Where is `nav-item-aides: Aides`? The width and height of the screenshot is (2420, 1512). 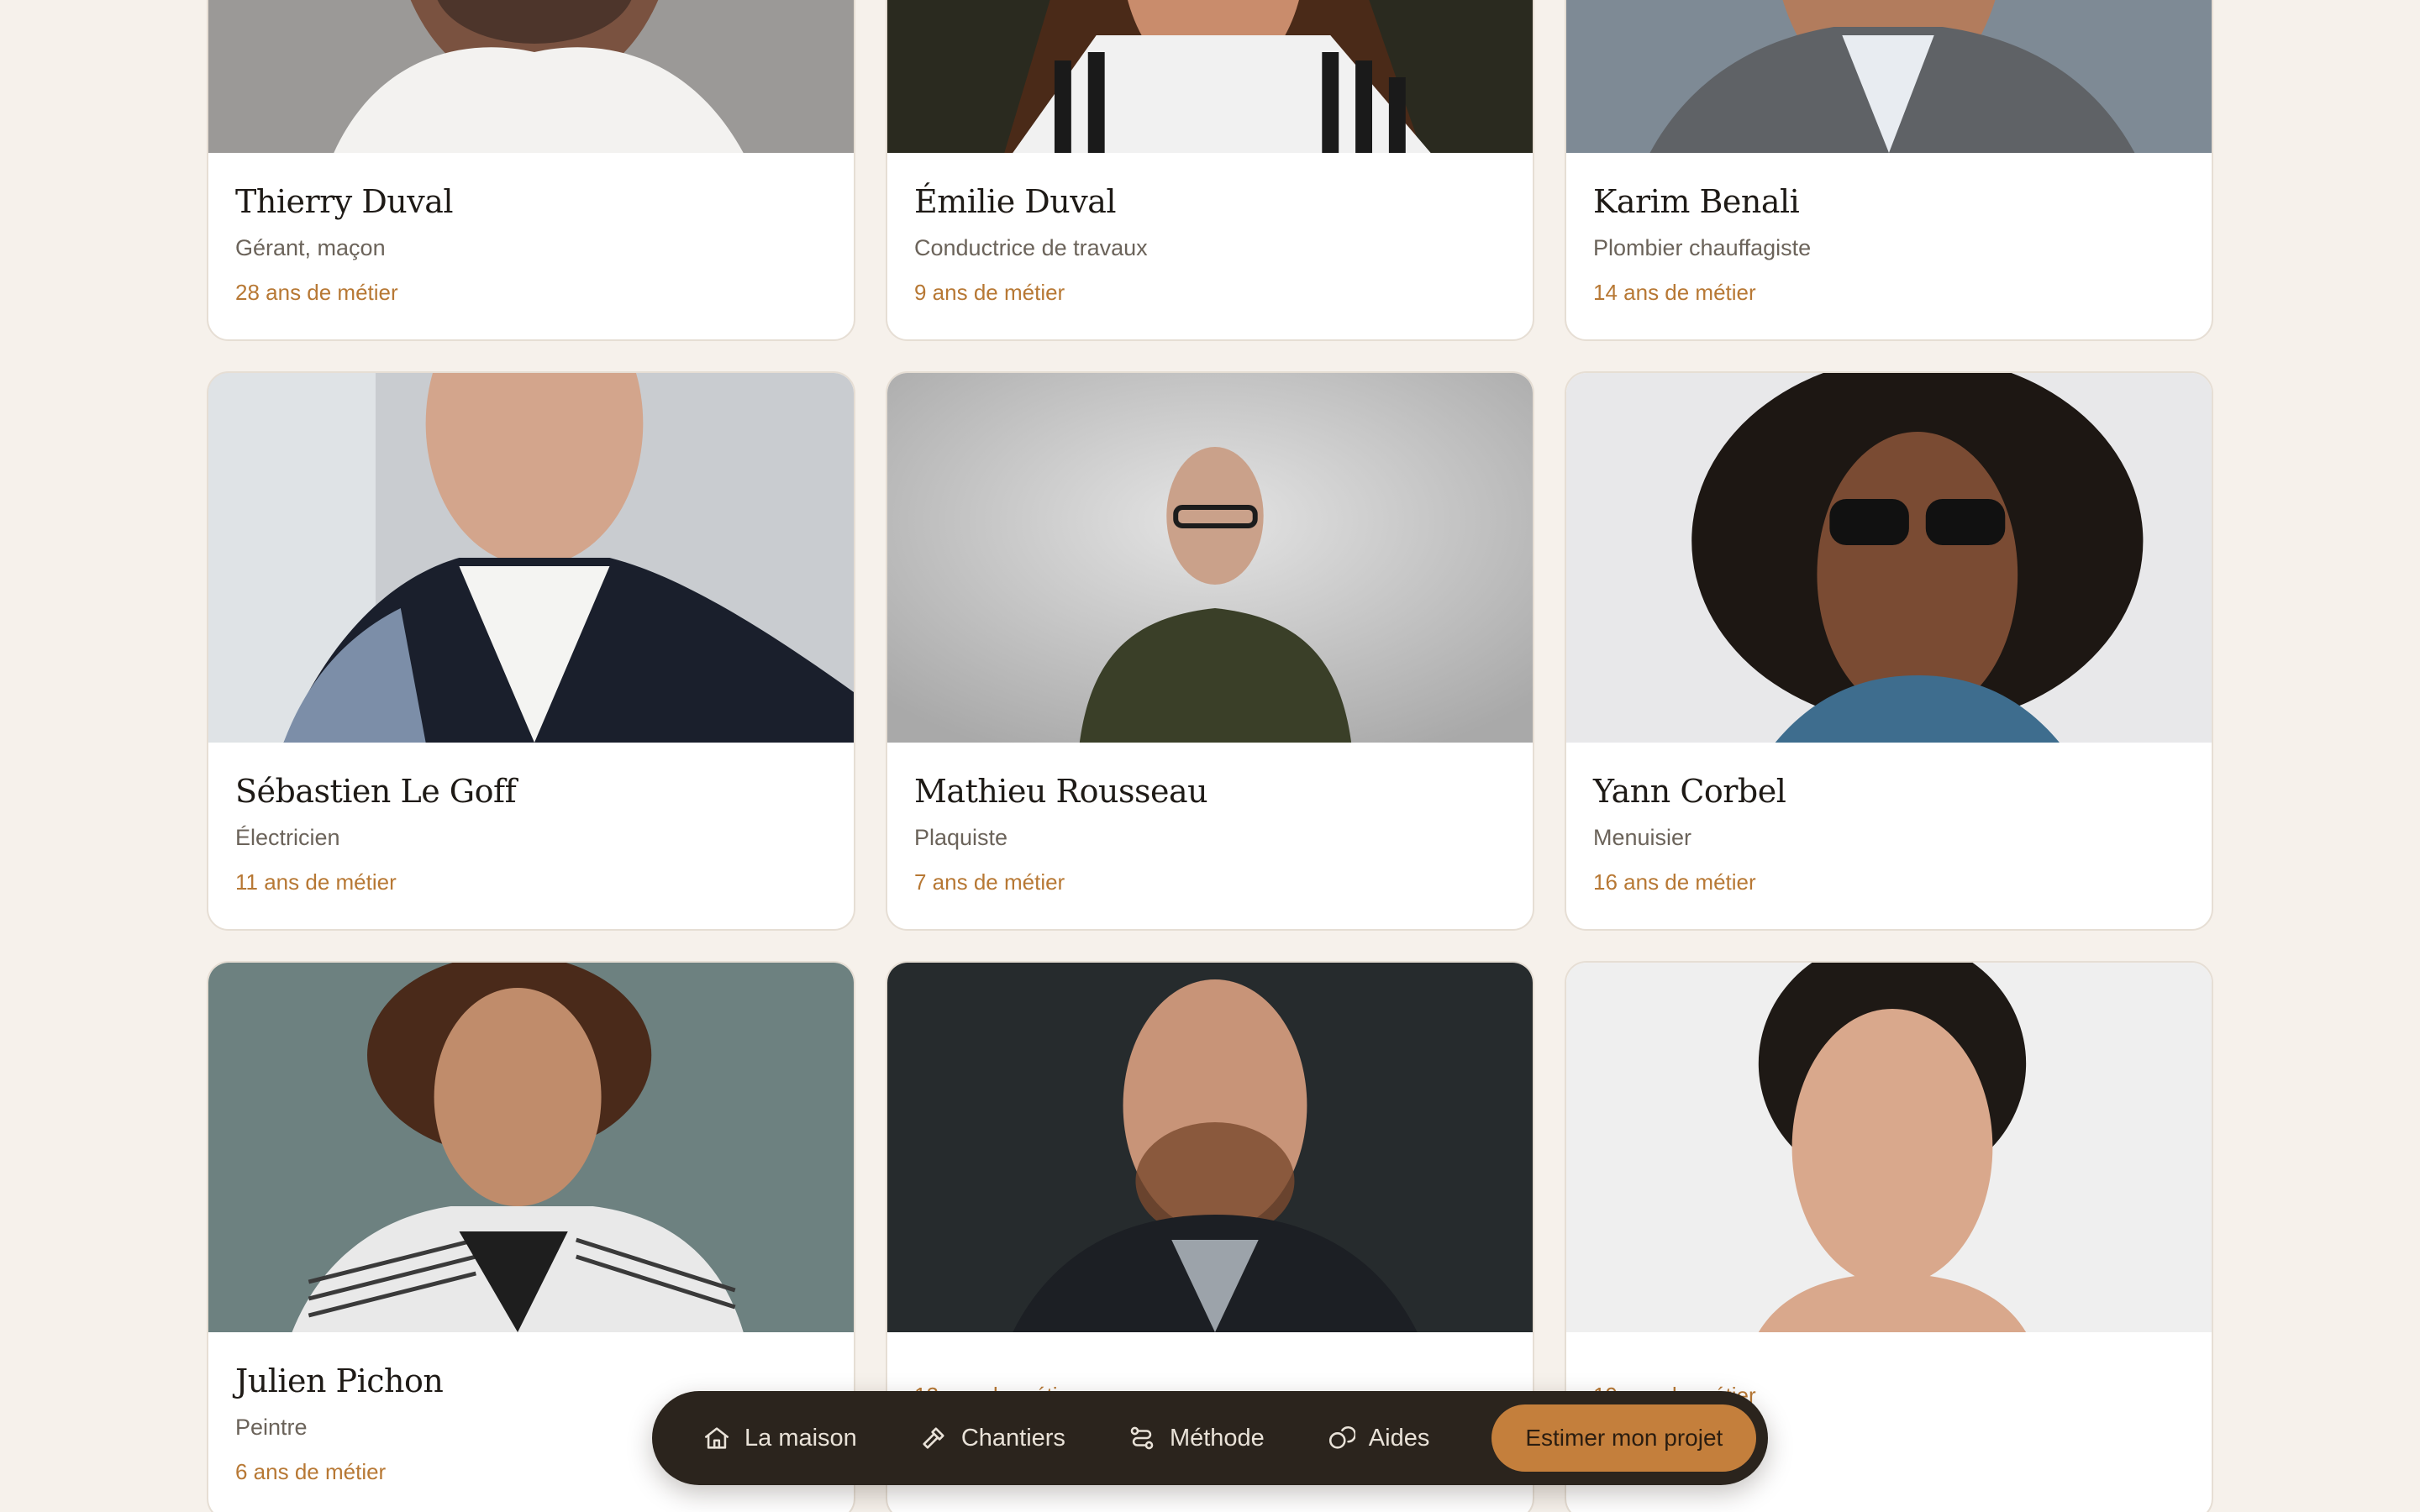 nav-item-aides: Aides is located at coordinates (1378, 1438).